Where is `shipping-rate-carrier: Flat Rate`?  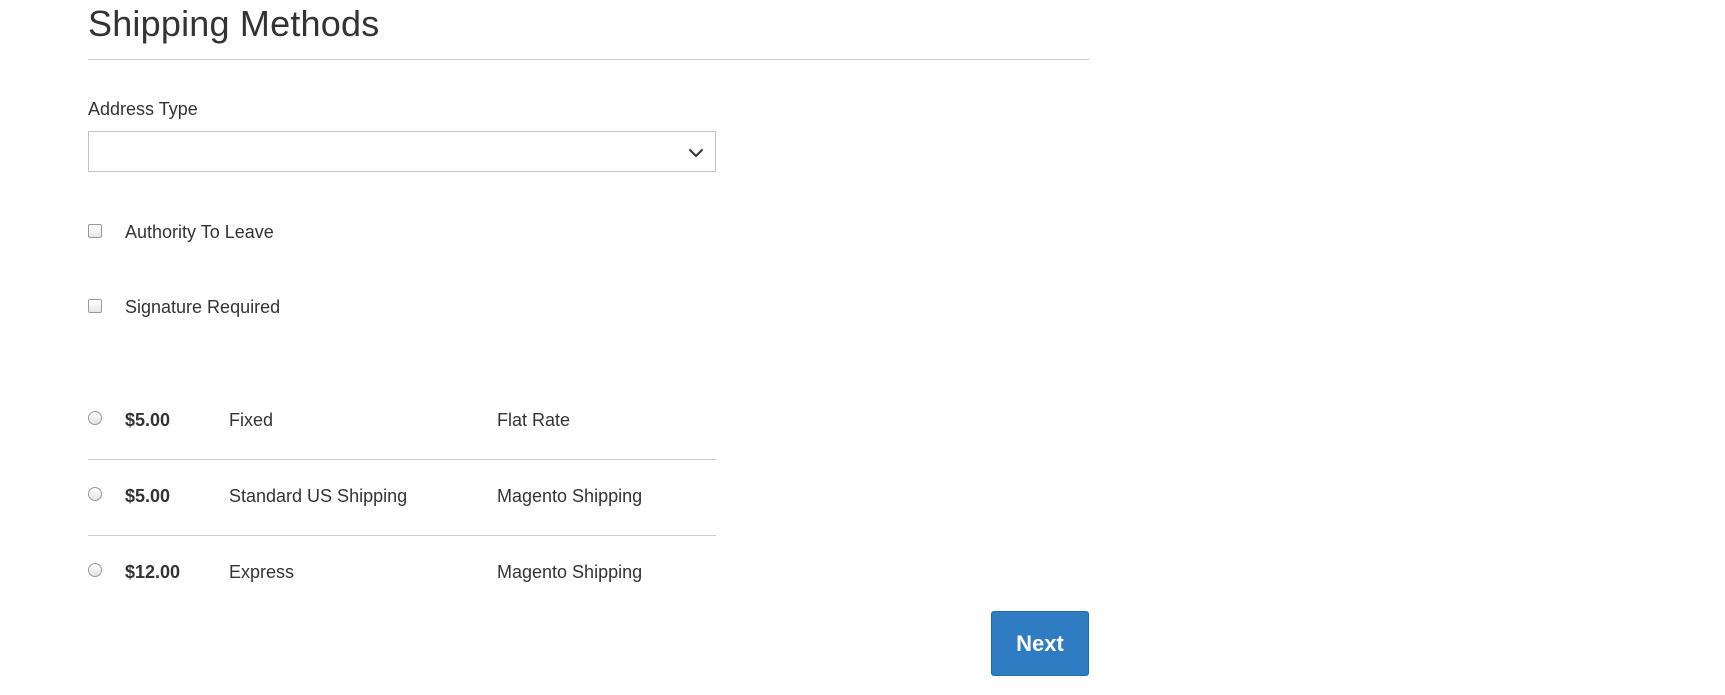 shipping-rate-carrier: Flat Rate is located at coordinates (534, 420).